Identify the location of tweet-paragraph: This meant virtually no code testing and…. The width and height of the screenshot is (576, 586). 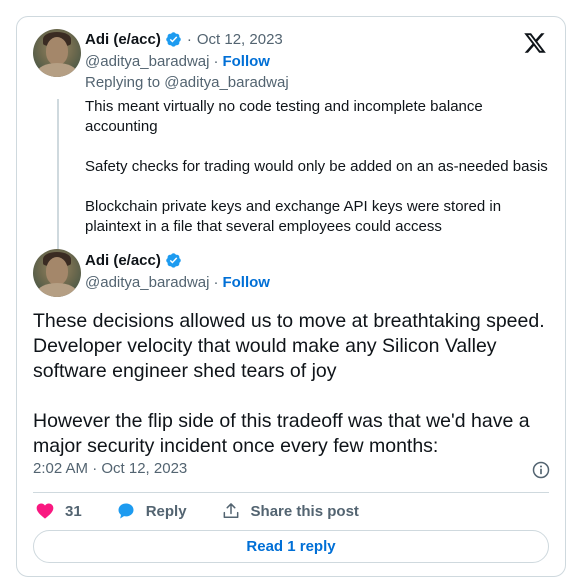
(284, 116).